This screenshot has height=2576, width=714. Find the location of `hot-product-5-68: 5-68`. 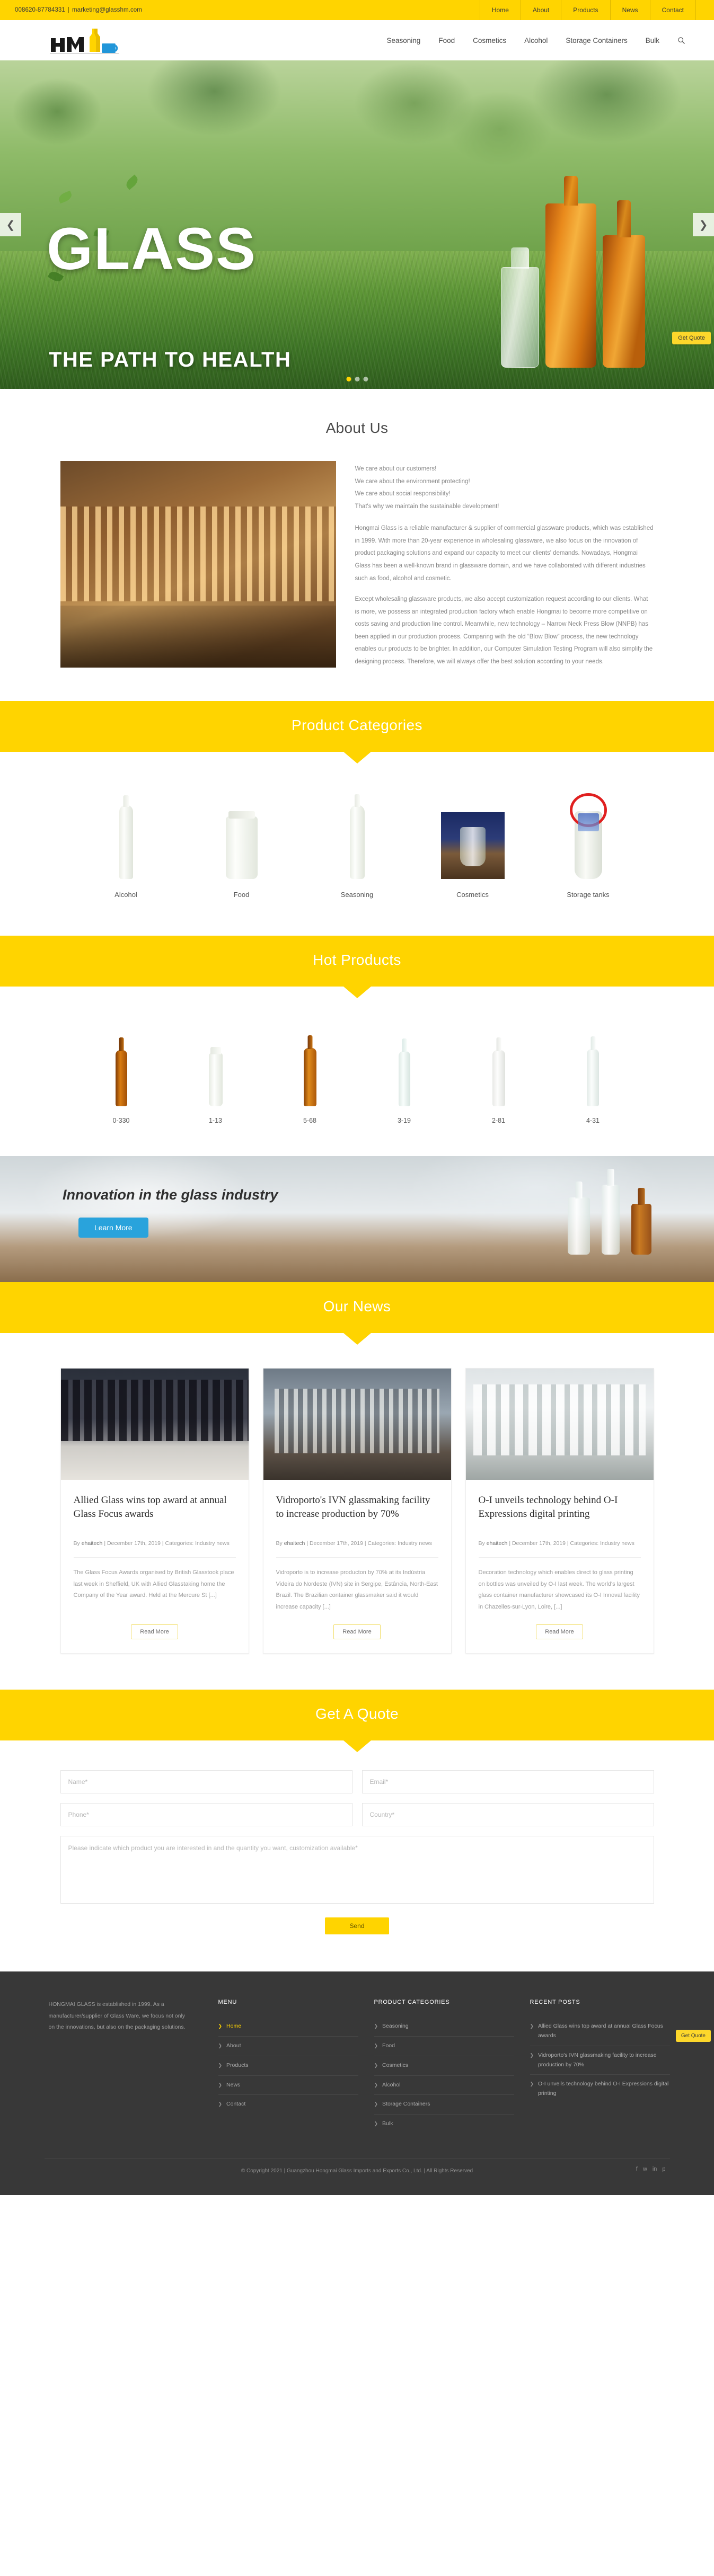

hot-product-5-68: 5-68 is located at coordinates (310, 1078).